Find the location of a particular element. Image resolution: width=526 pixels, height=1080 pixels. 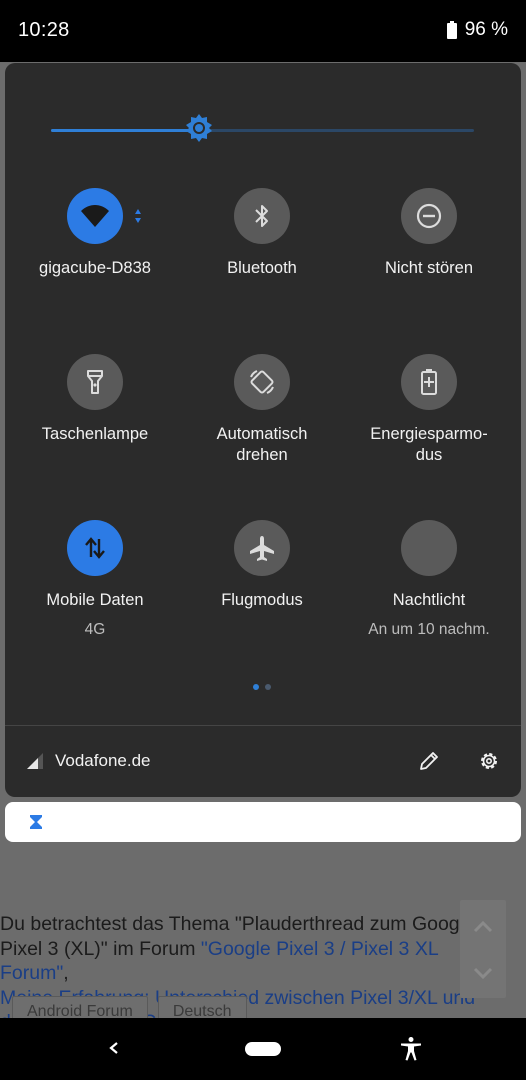

night-light-icon is located at coordinates (427, 548).